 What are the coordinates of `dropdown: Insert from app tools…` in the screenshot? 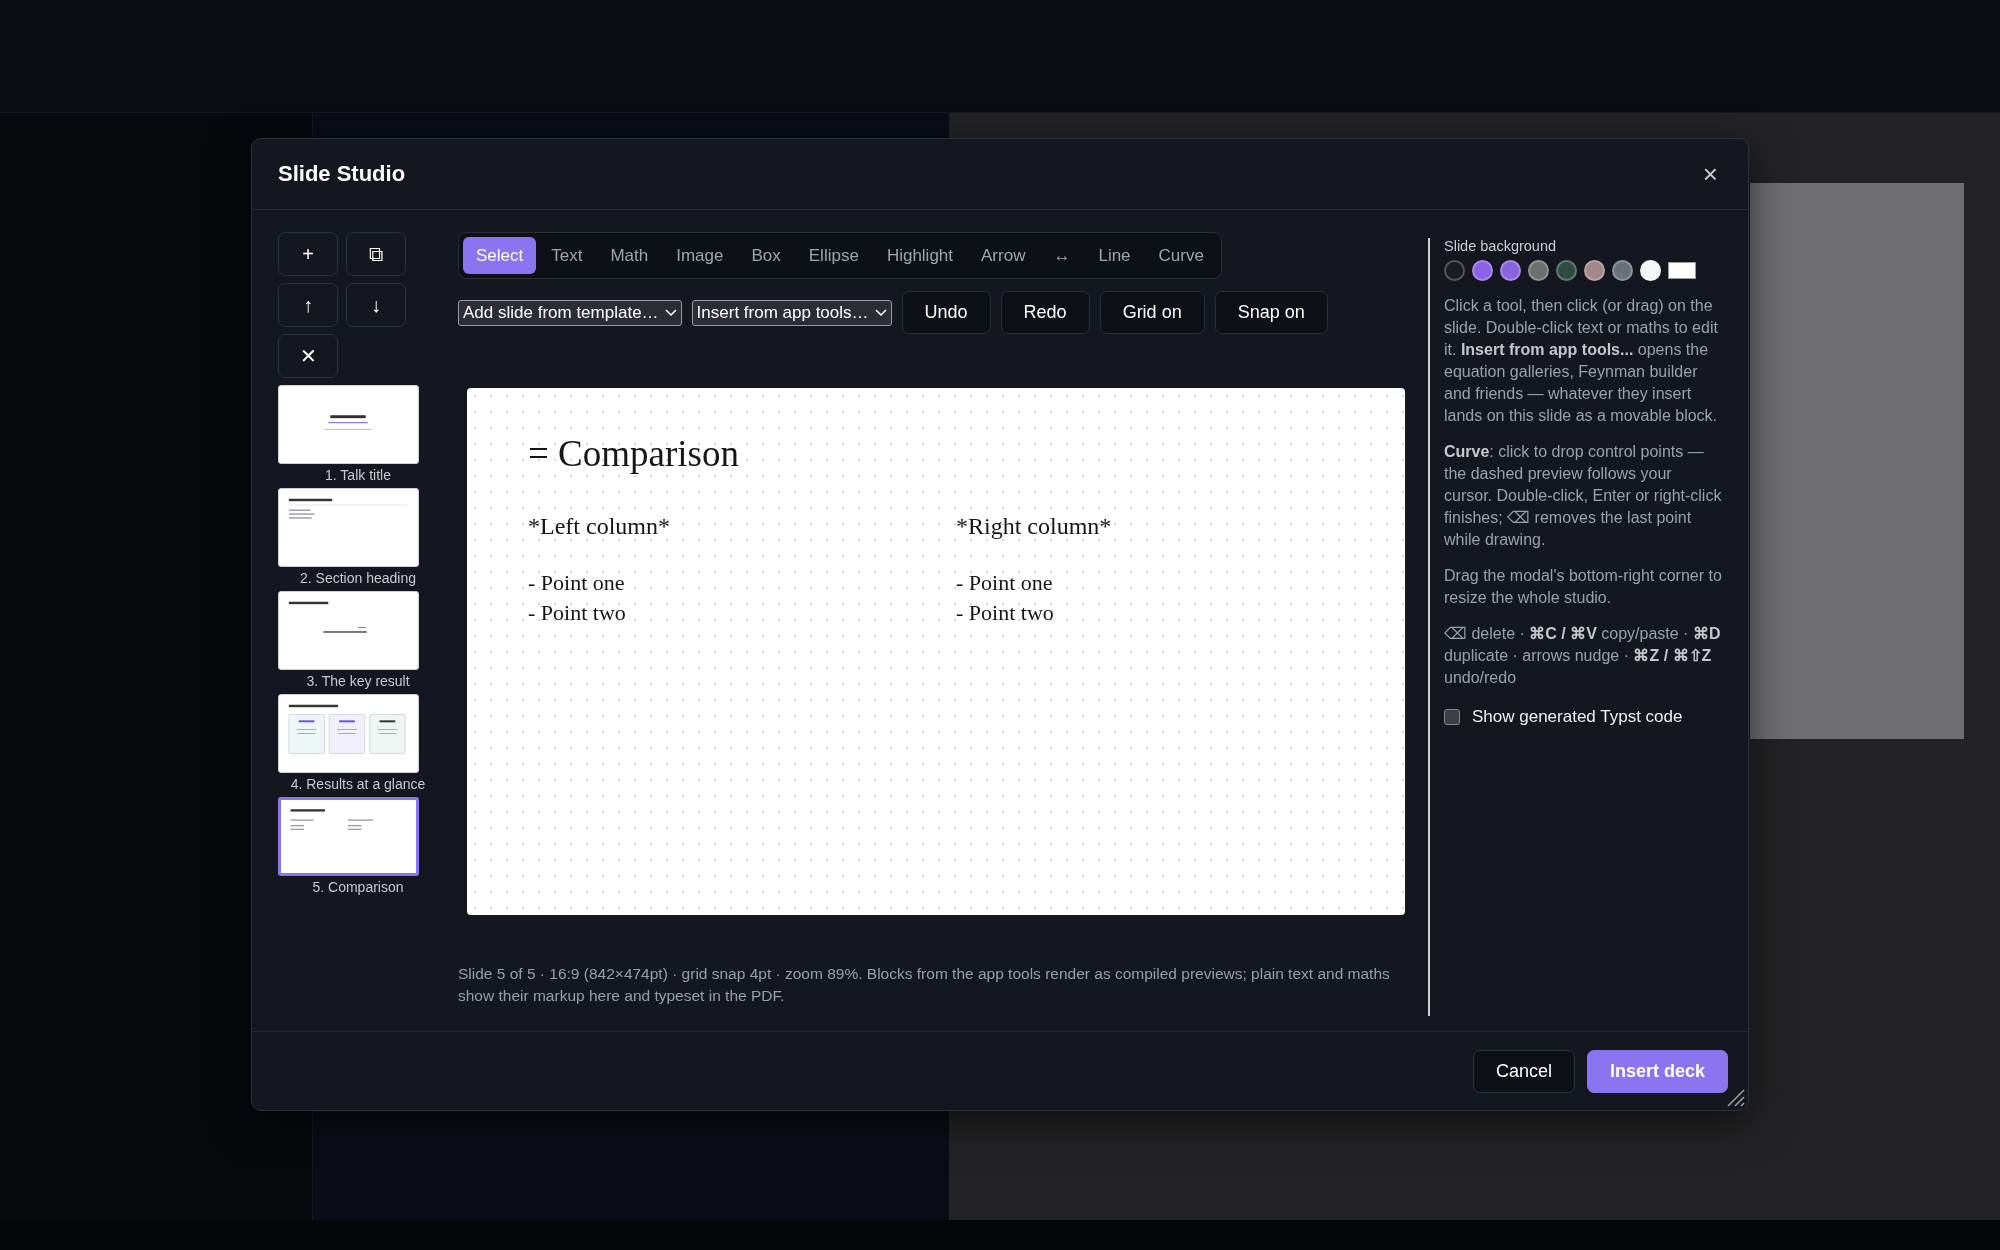 It's located at (791, 312).